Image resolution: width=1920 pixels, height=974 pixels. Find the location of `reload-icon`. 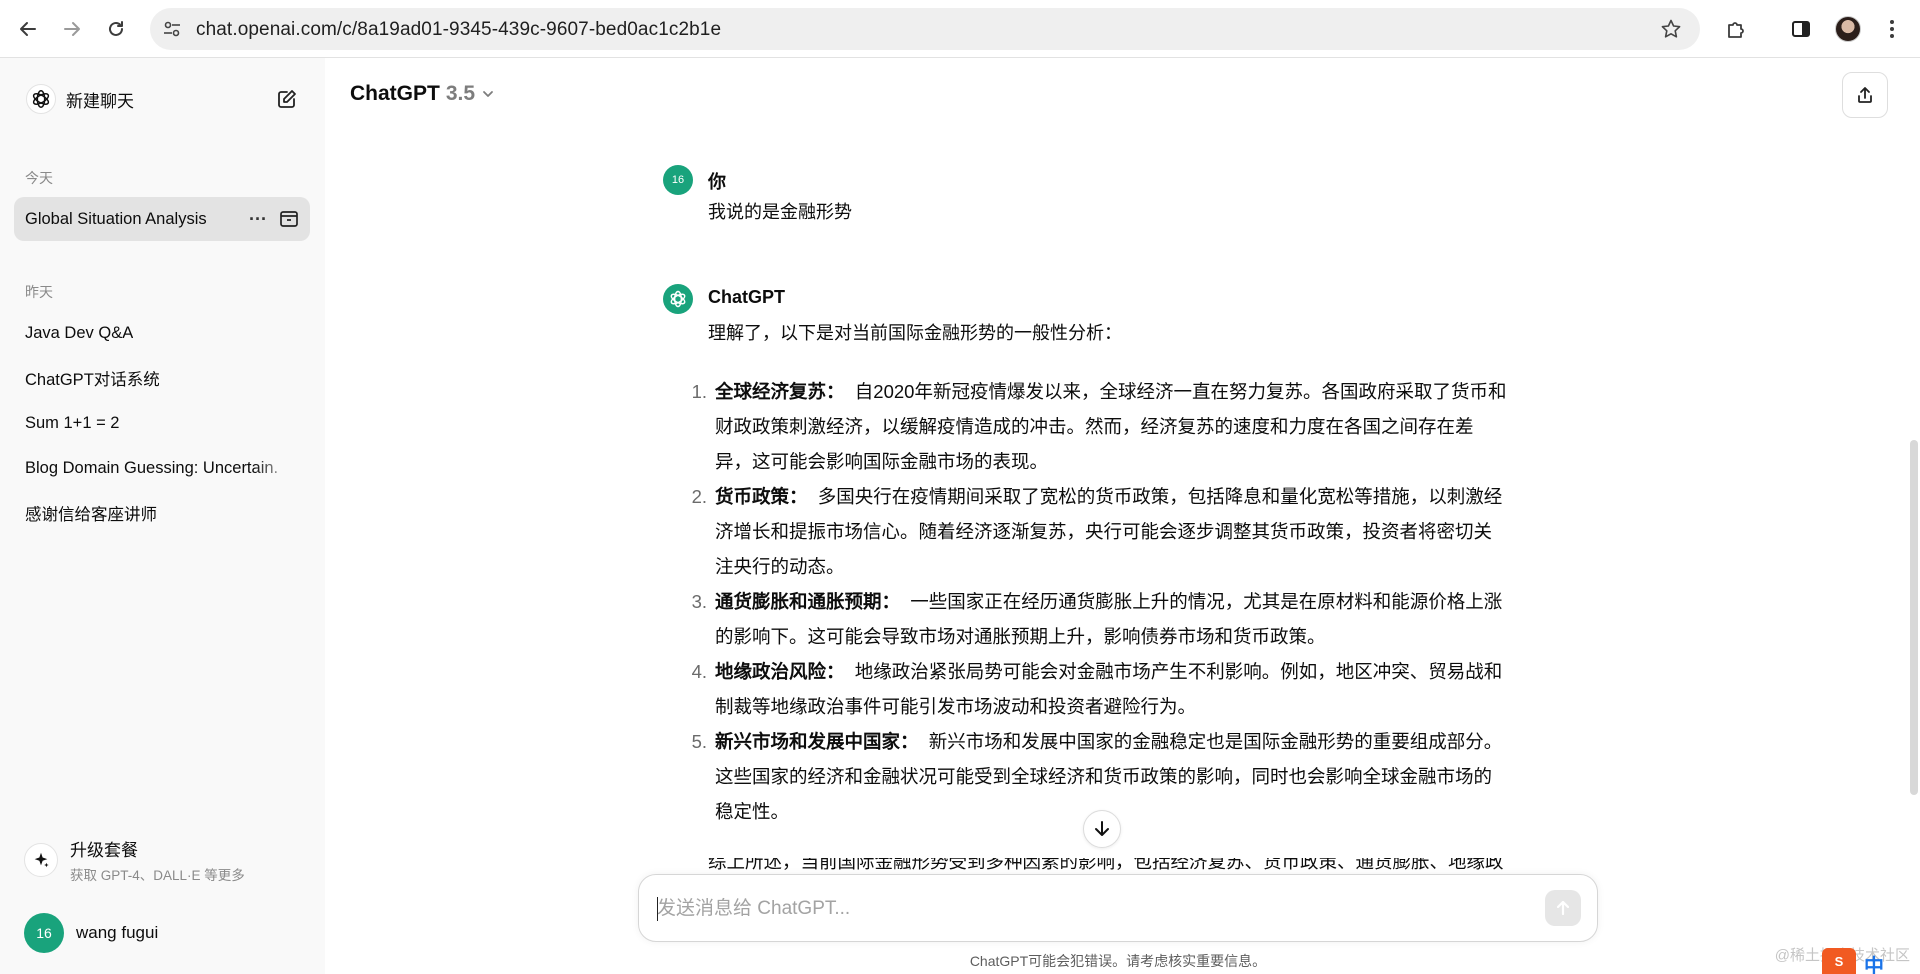

reload-icon is located at coordinates (116, 28).